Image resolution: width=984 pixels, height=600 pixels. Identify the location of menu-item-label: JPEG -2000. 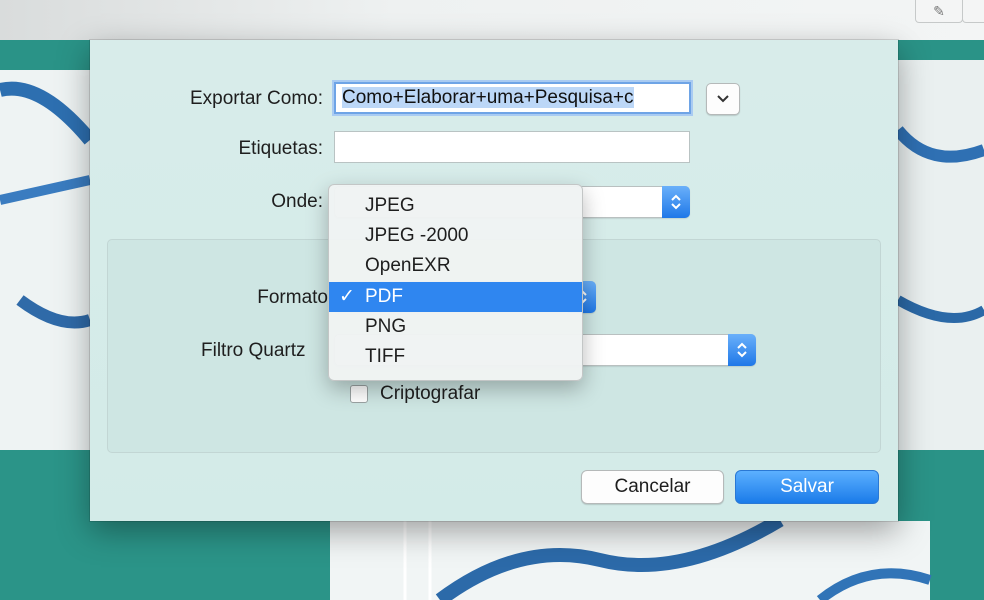
(417, 235).